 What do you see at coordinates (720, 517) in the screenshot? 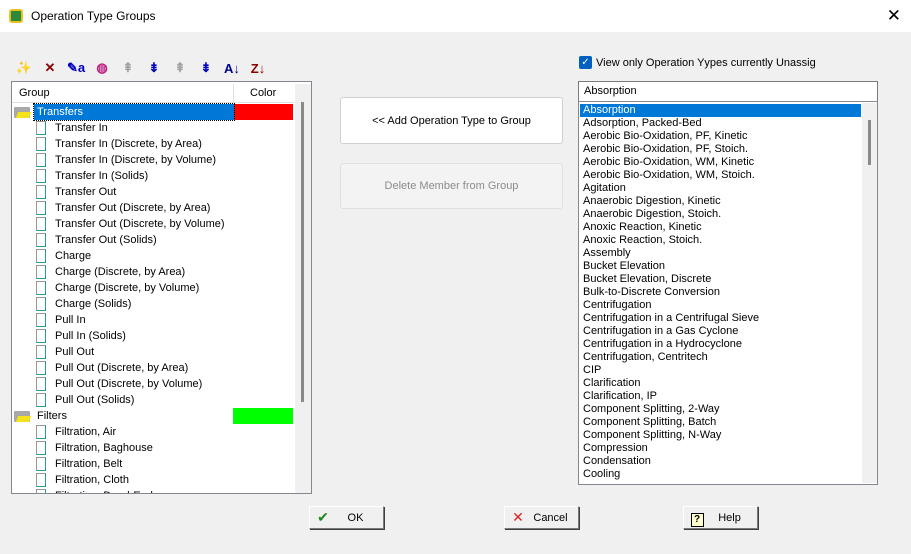
I see `help-button: ? Help` at bounding box center [720, 517].